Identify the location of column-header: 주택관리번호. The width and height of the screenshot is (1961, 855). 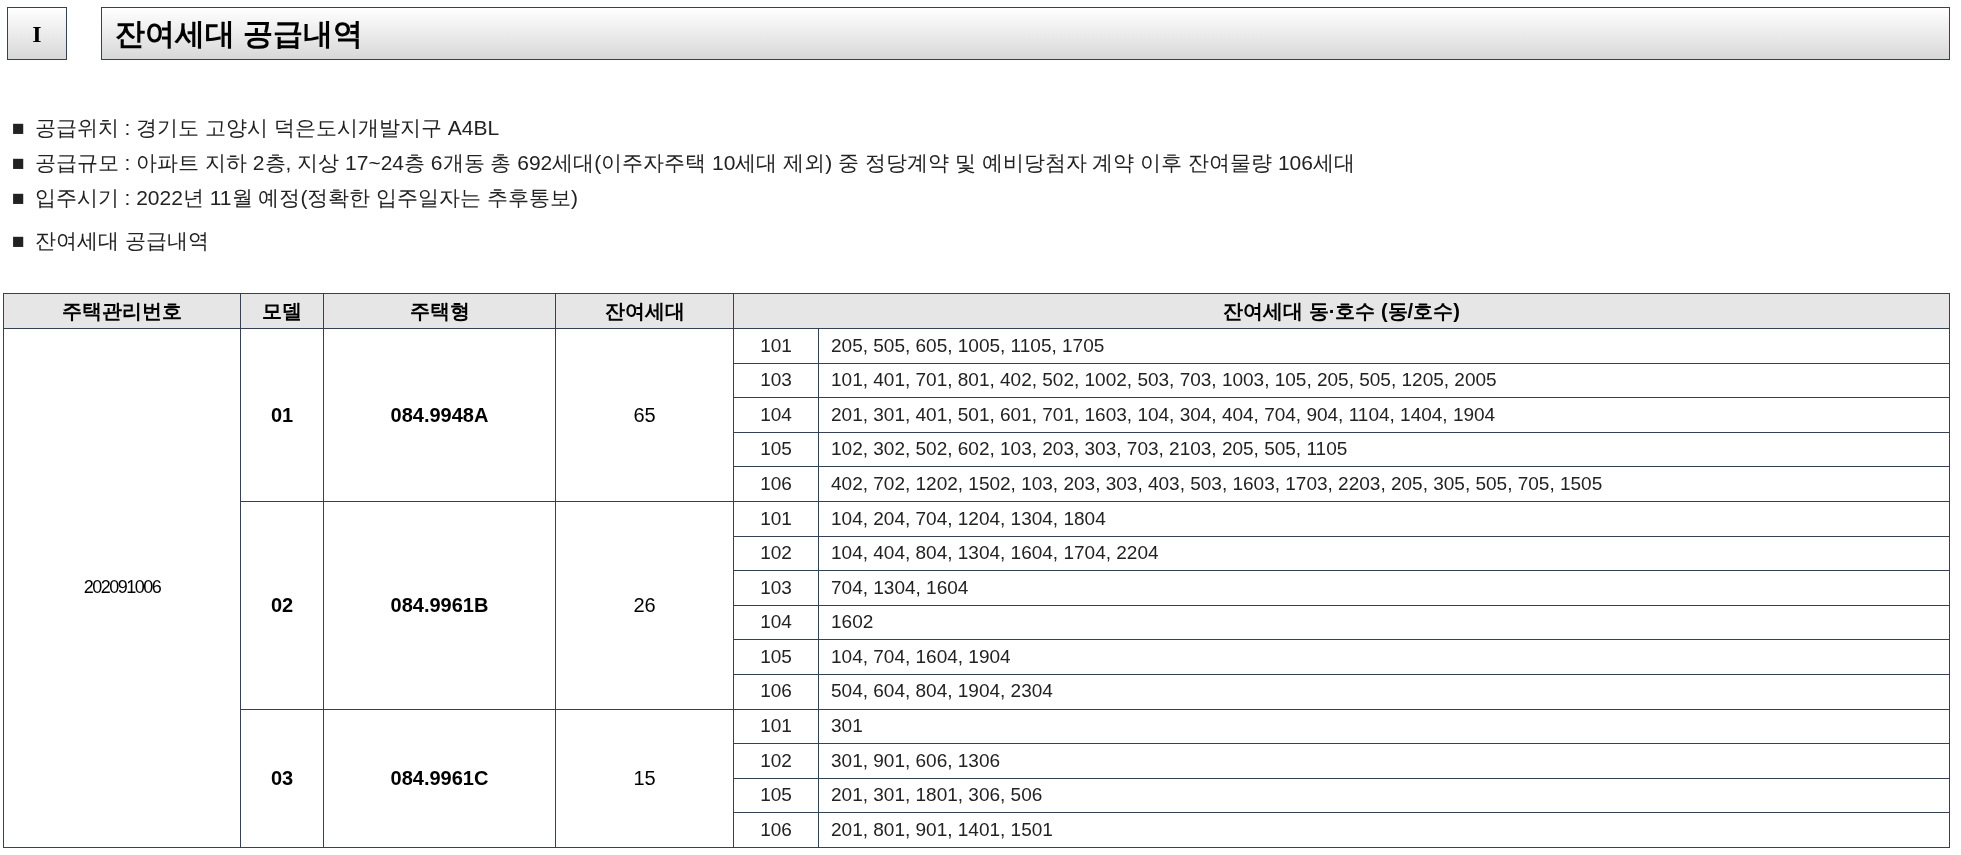
(122, 311).